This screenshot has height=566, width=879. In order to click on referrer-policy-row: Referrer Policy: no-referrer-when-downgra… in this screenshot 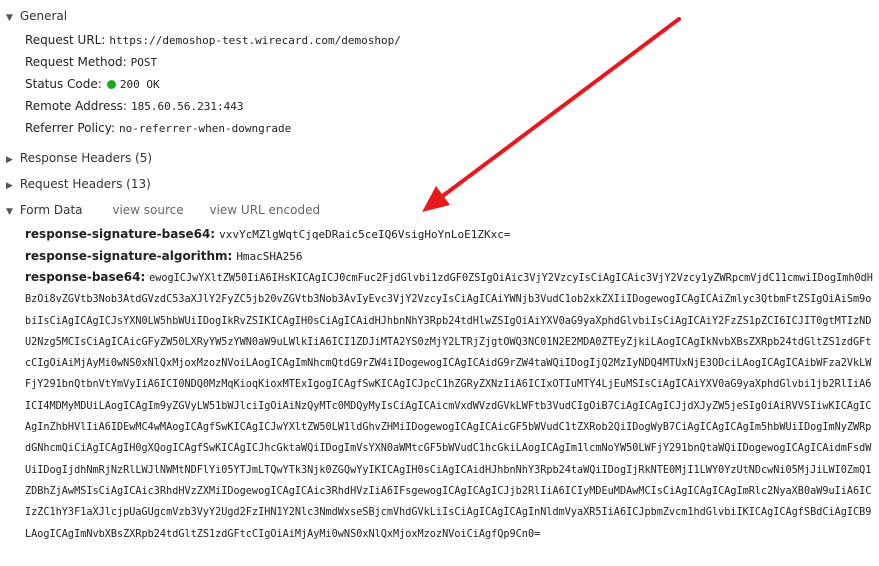, I will do `click(158, 128)`.